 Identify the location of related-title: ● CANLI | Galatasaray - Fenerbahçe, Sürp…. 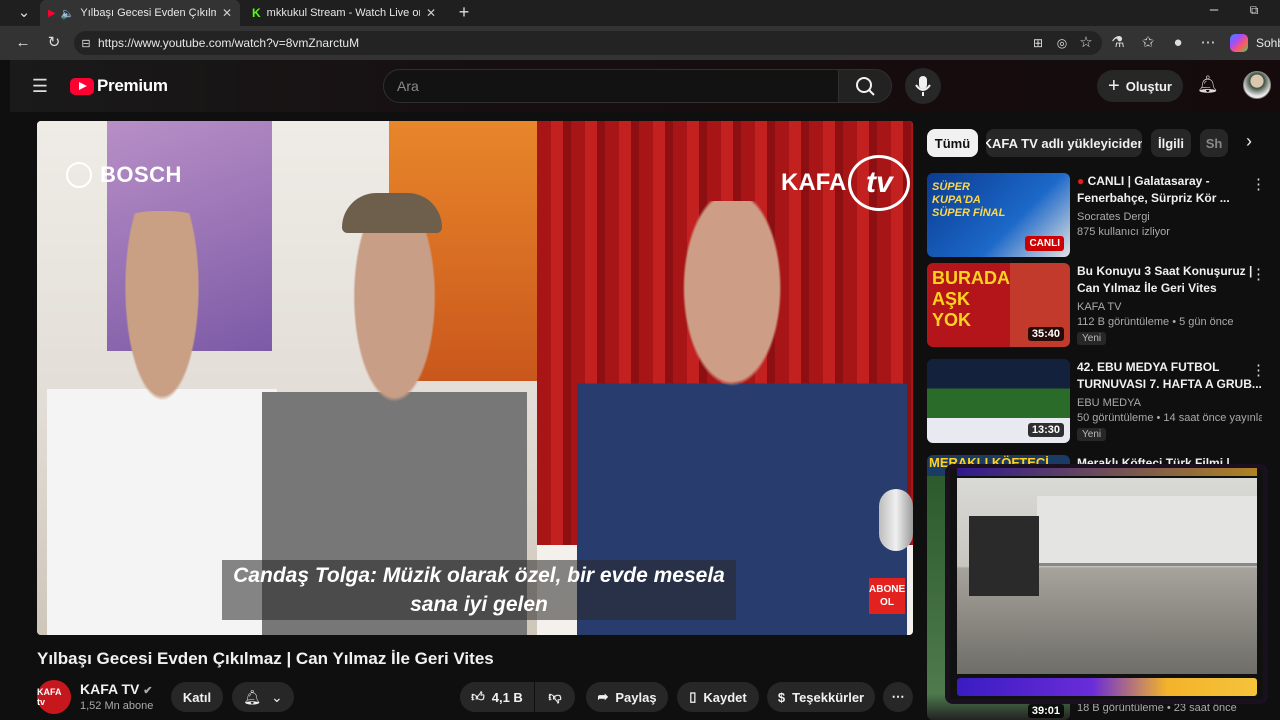
(1169, 191).